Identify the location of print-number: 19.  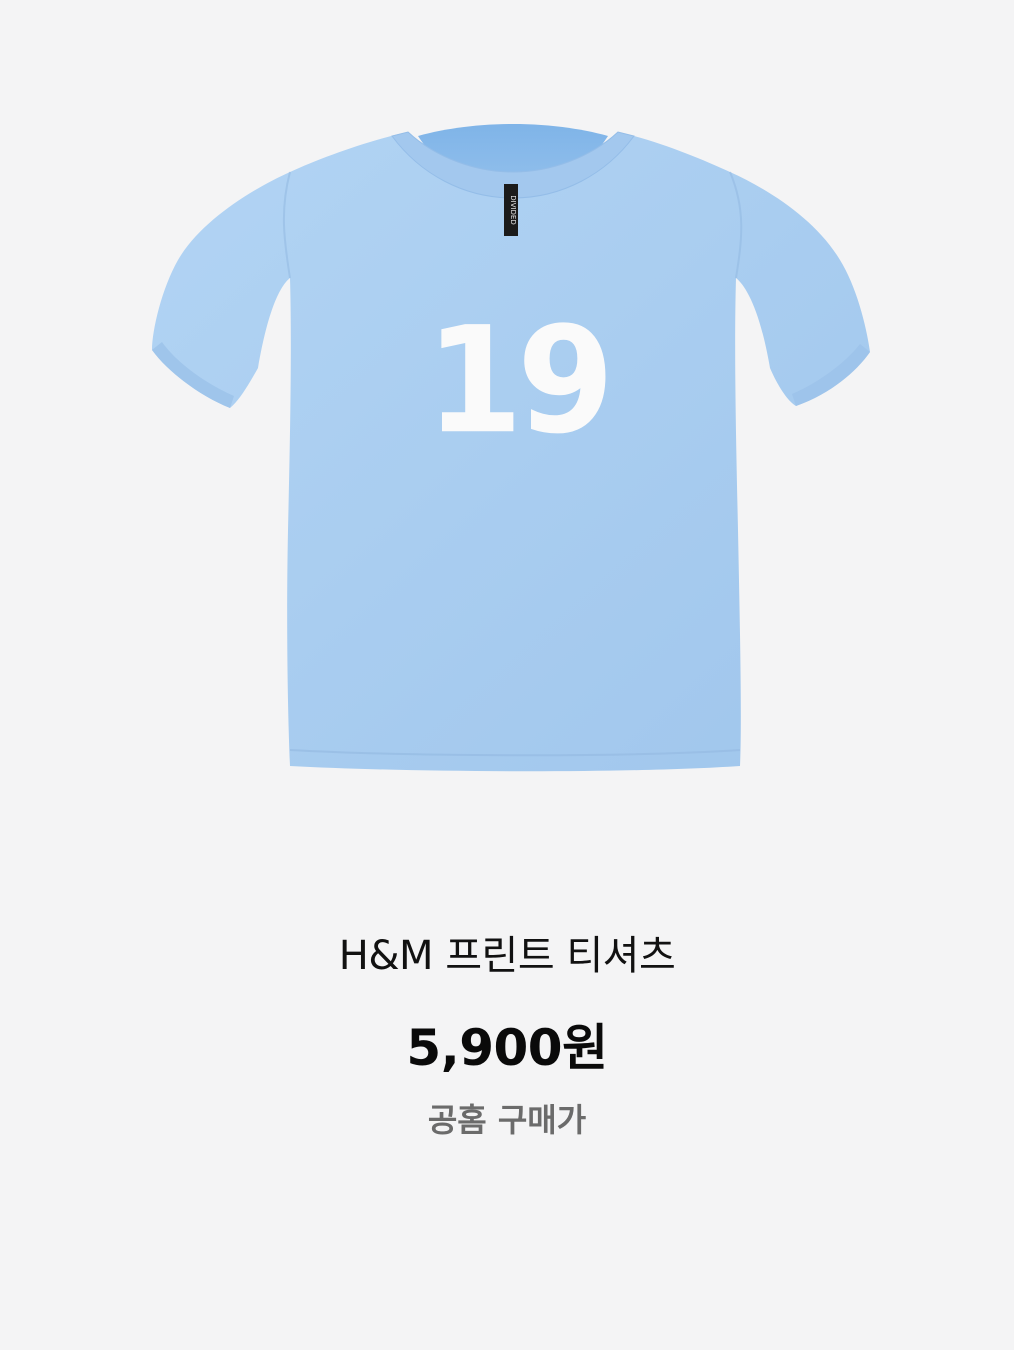
(517, 380).